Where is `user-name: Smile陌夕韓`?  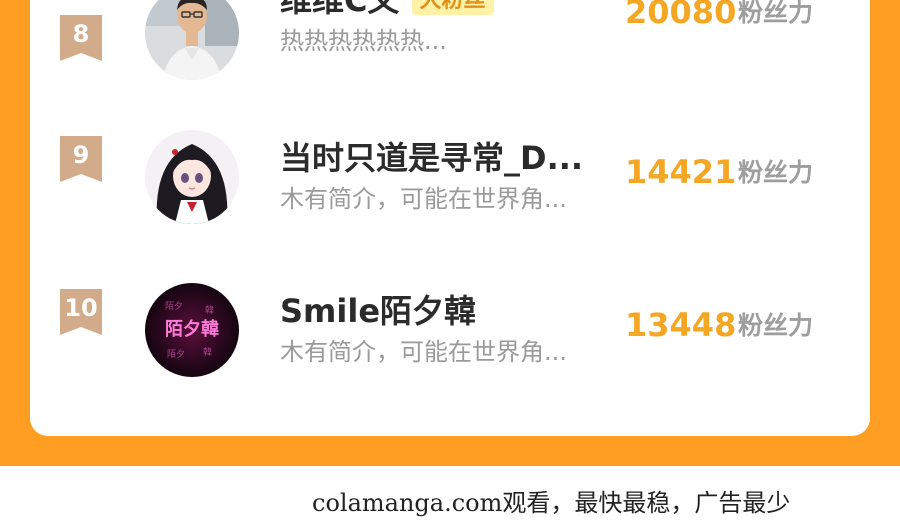 user-name: Smile陌夕韓 is located at coordinates (378, 311).